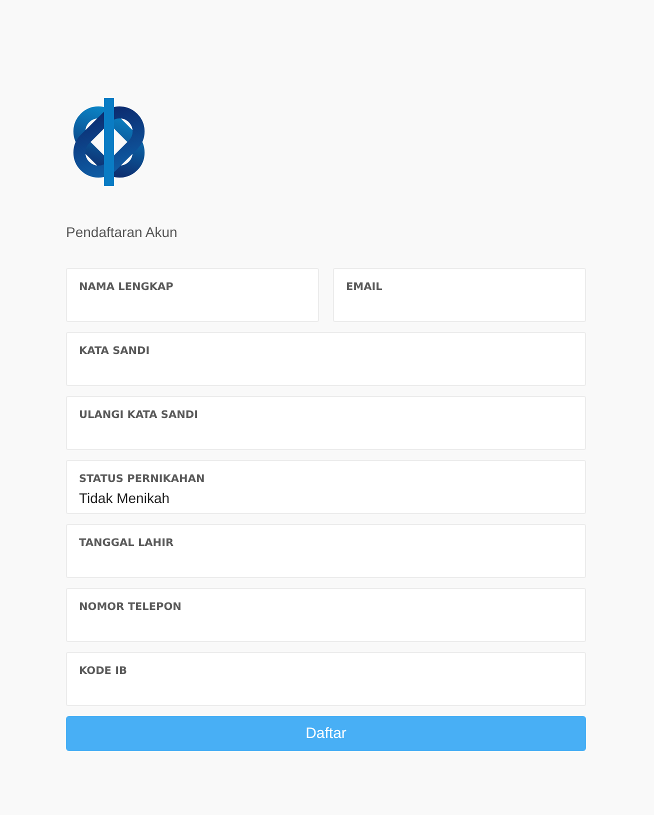 This screenshot has width=654, height=815. What do you see at coordinates (125, 498) in the screenshot?
I see `field-value: Tidak Menikah` at bounding box center [125, 498].